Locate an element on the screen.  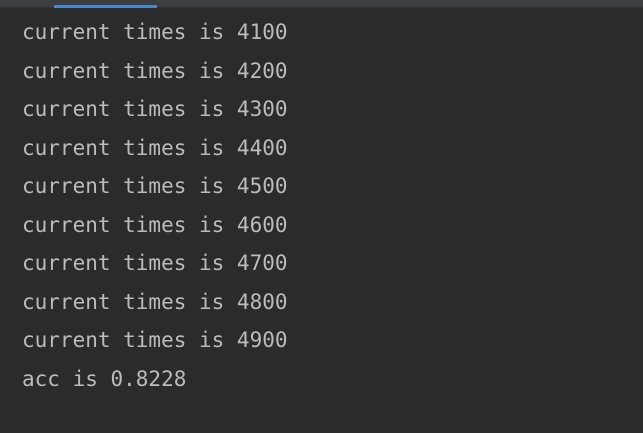
console-line: current times is 4200 is located at coordinates (155, 71).